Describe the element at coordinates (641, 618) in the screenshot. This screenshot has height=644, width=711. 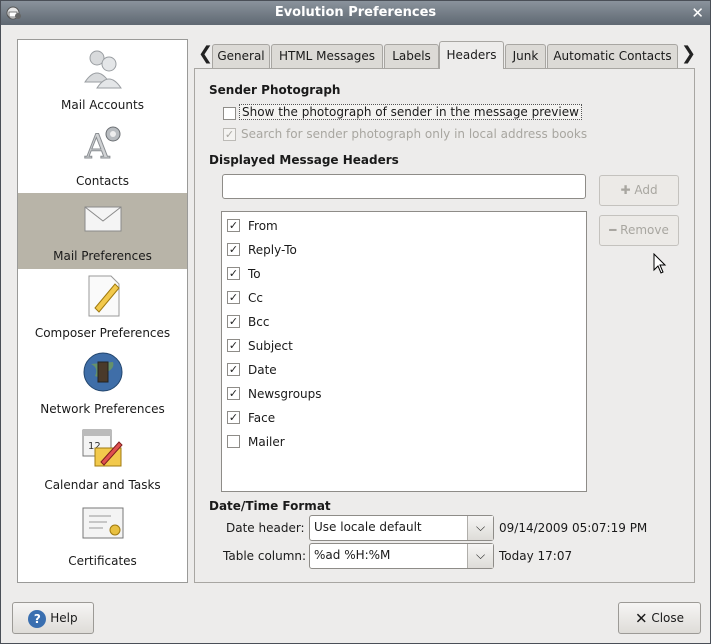
I see `close-icon: ✕` at that location.